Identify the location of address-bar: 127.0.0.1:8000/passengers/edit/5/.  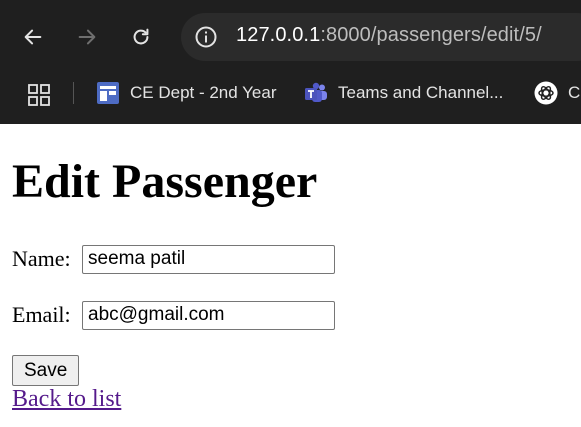
(381, 37).